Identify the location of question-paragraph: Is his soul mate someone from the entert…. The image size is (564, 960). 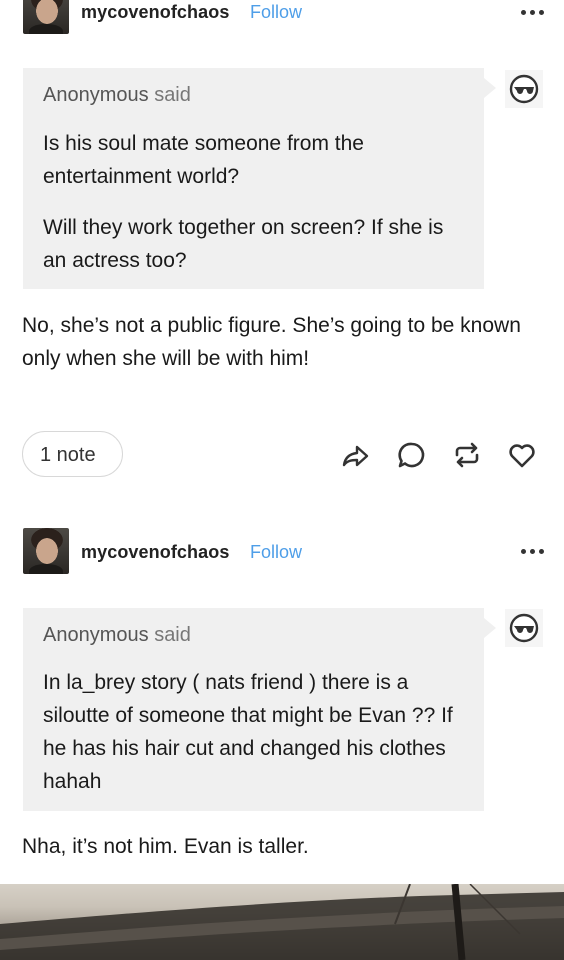
(203, 160).